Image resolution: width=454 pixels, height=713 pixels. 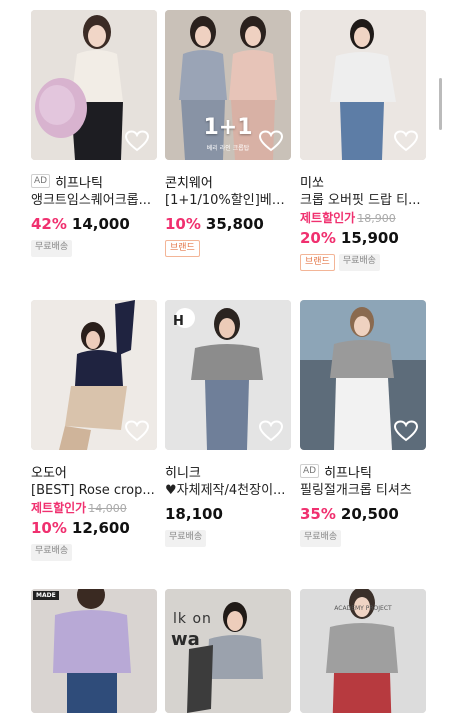 I want to click on price: 18,100, so click(x=194, y=514).